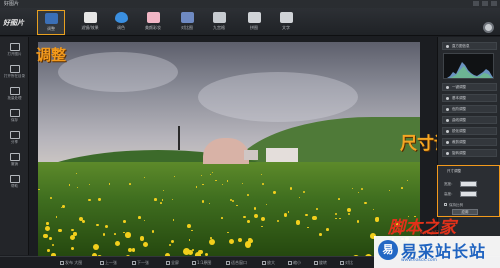  What do you see at coordinates (153, 27) in the screenshot?
I see `tool-label: 美颜彩妆` at bounding box center [153, 27].